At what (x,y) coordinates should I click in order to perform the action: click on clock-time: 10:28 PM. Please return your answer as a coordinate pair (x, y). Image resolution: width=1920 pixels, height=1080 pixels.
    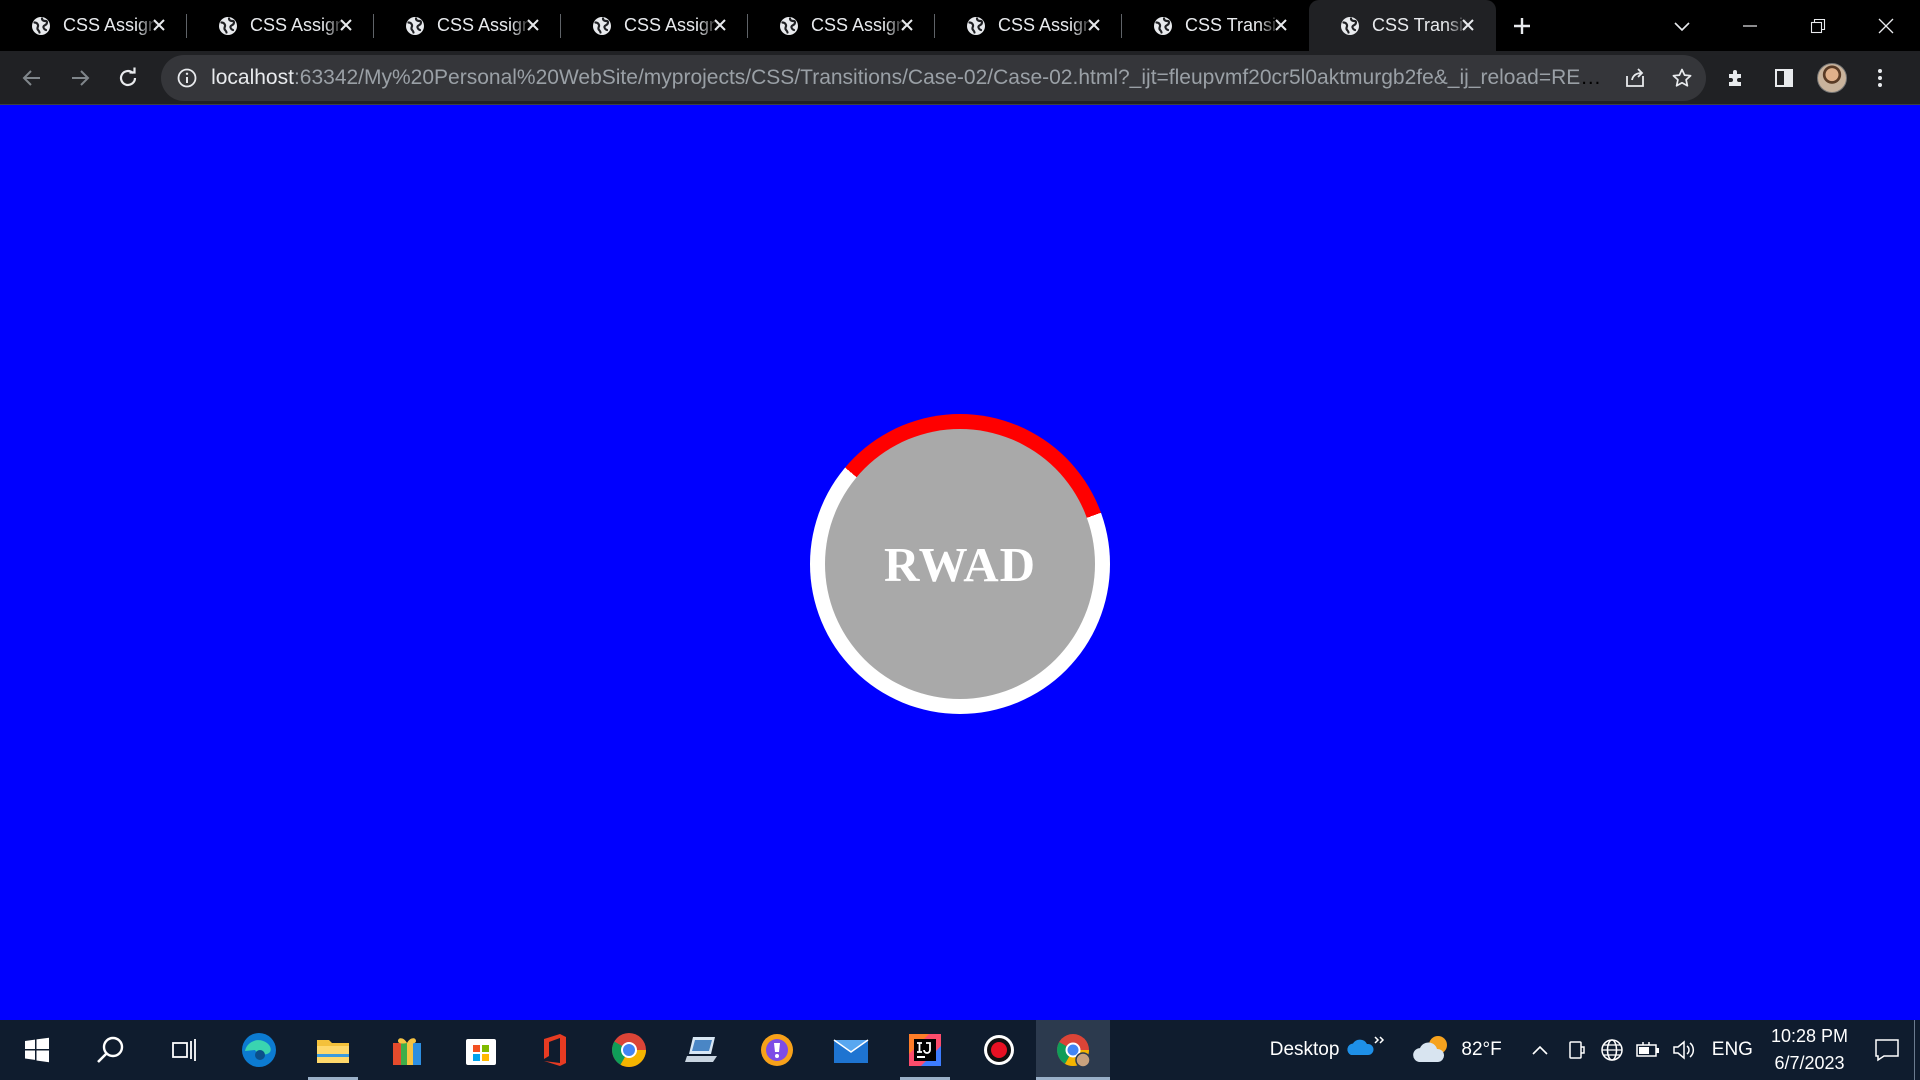
    Looking at the image, I should click on (1809, 1036).